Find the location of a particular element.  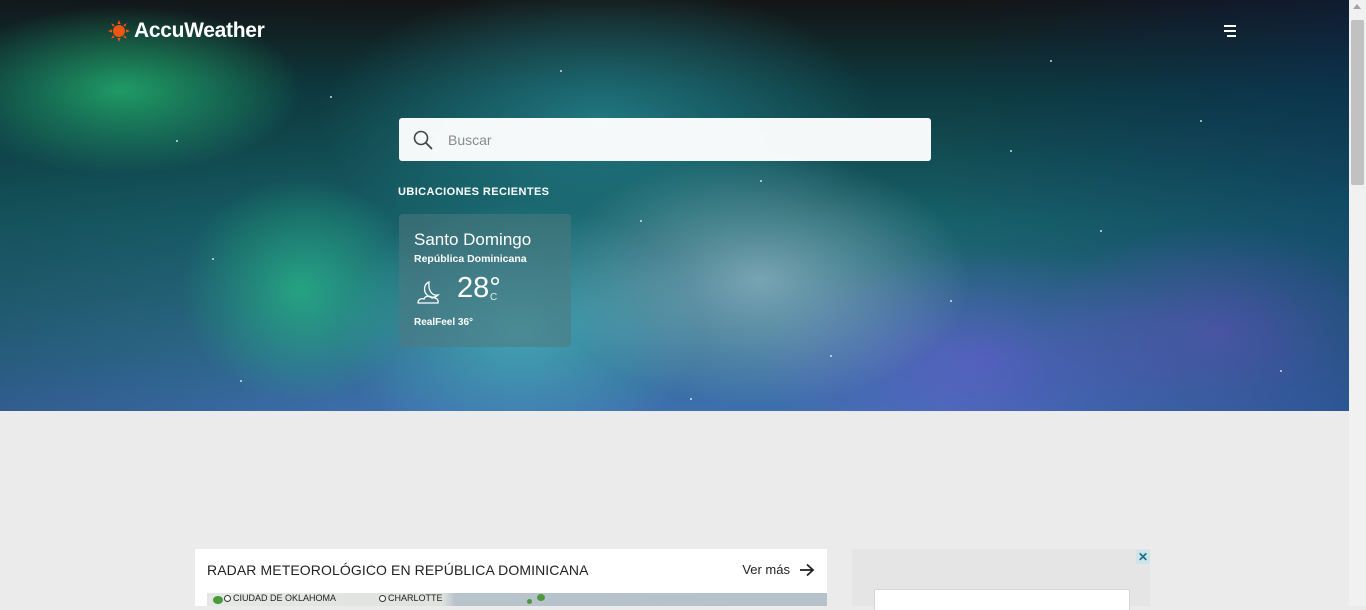

ad-content is located at coordinates (1002, 599).